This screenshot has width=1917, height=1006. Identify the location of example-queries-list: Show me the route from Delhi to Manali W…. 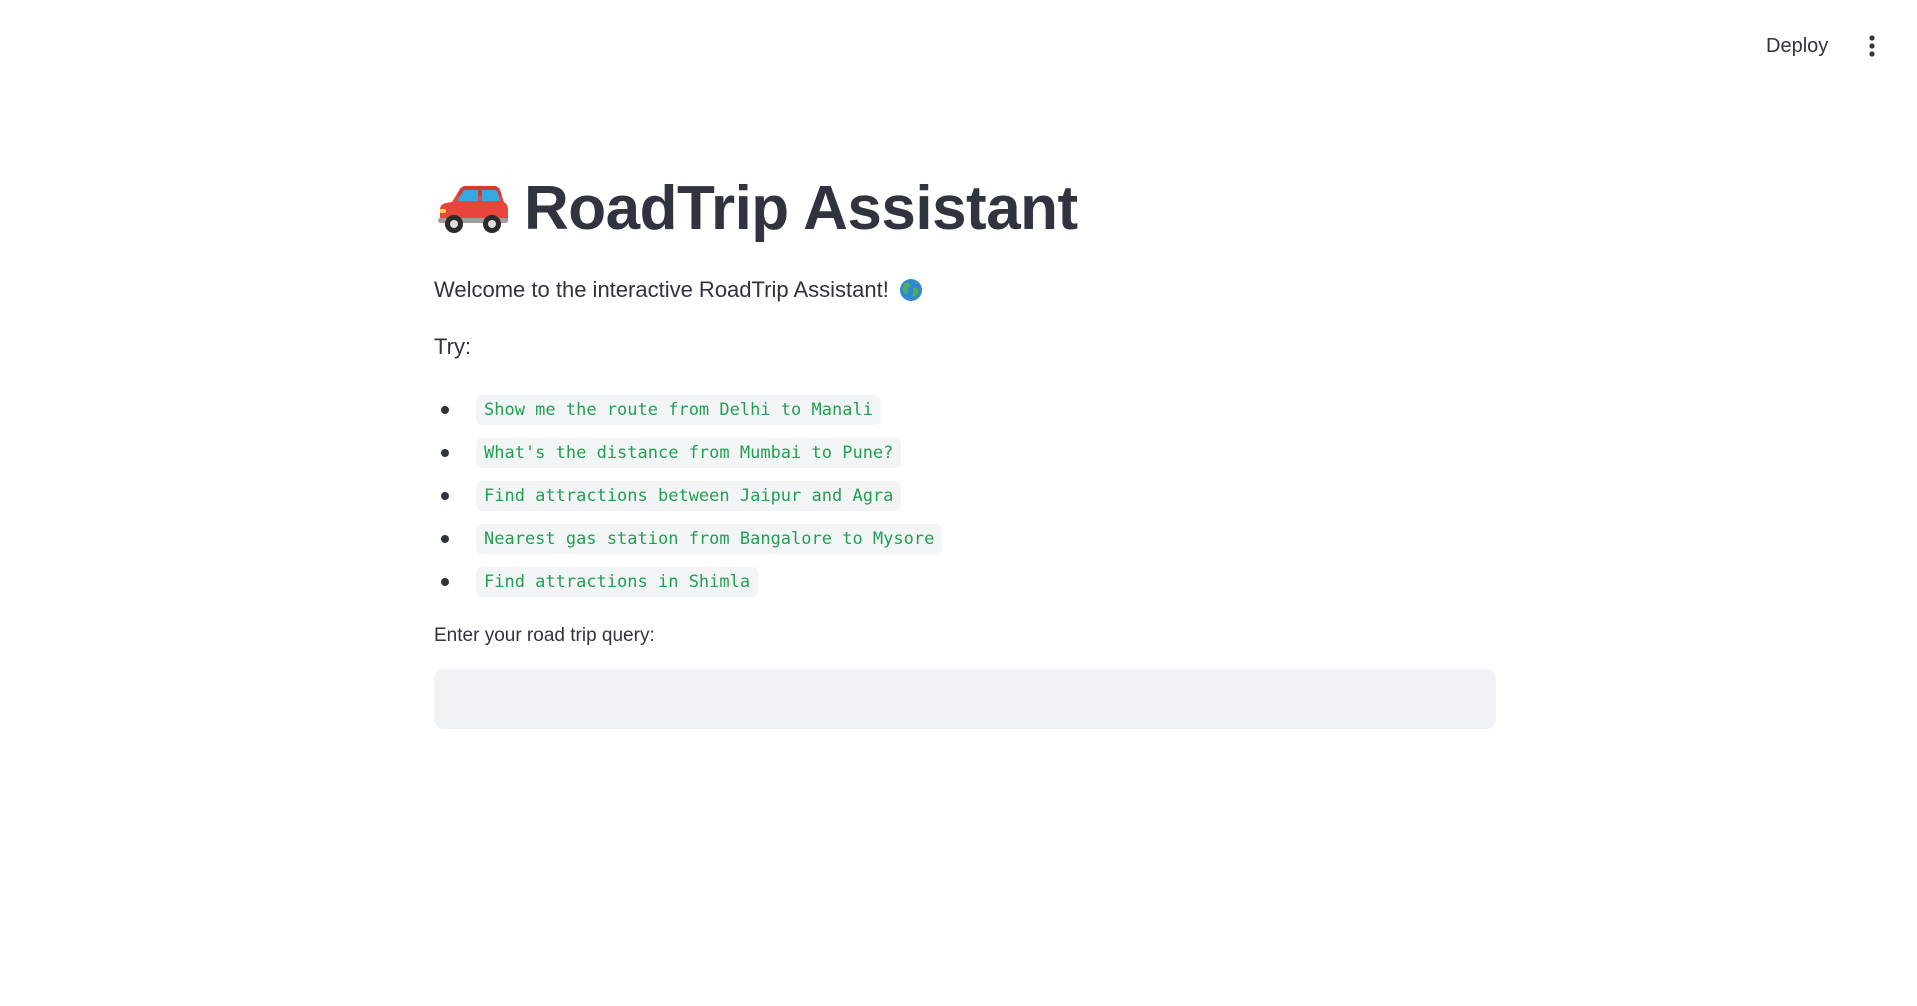
(965, 495).